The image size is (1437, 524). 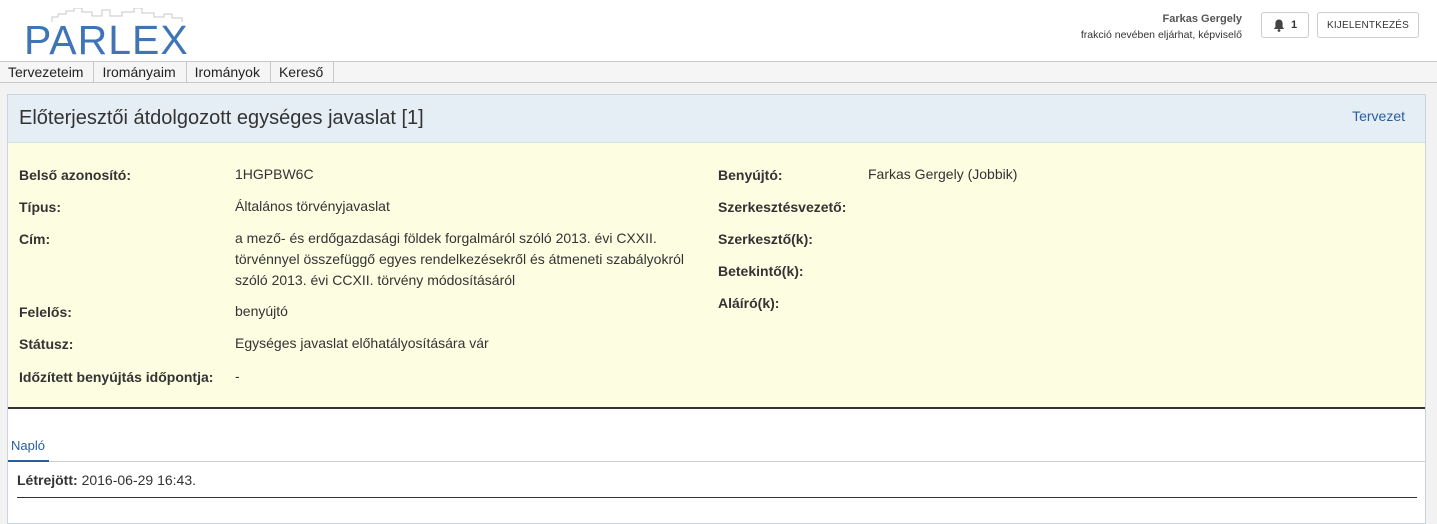 I want to click on label-status: Státusz:, so click(x=46, y=344).